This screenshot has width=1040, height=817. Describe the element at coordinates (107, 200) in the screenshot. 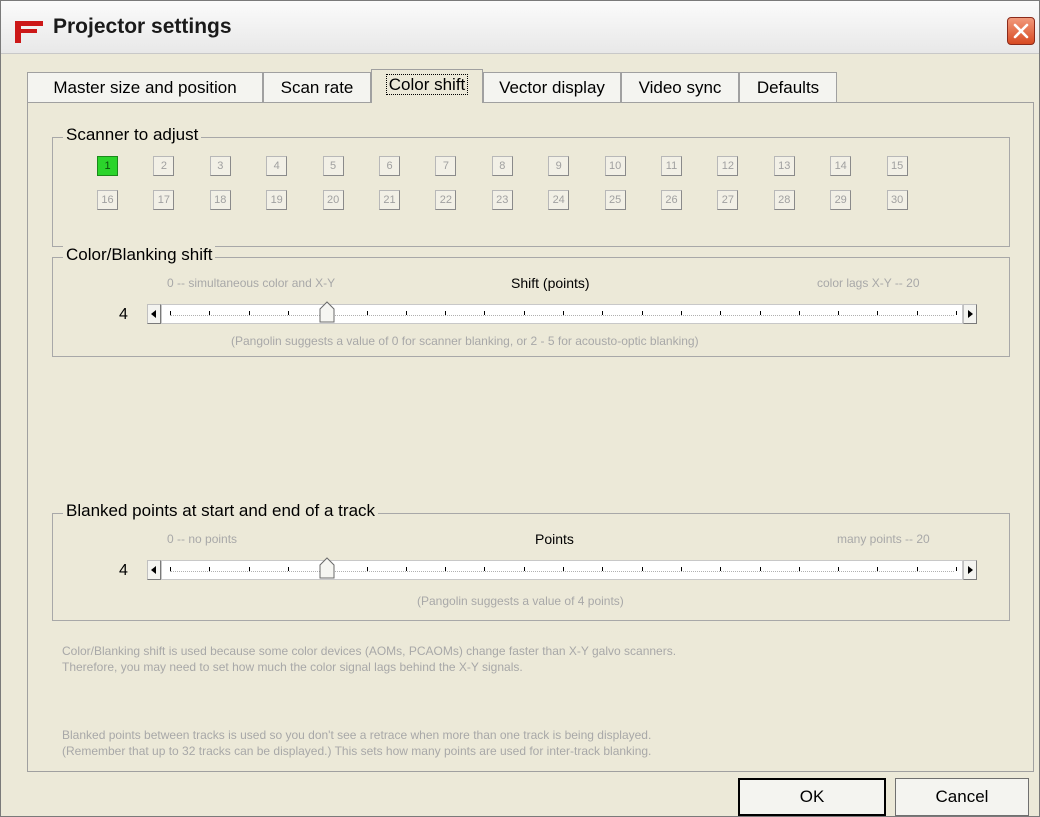

I see `scanner-button-16: 16` at that location.